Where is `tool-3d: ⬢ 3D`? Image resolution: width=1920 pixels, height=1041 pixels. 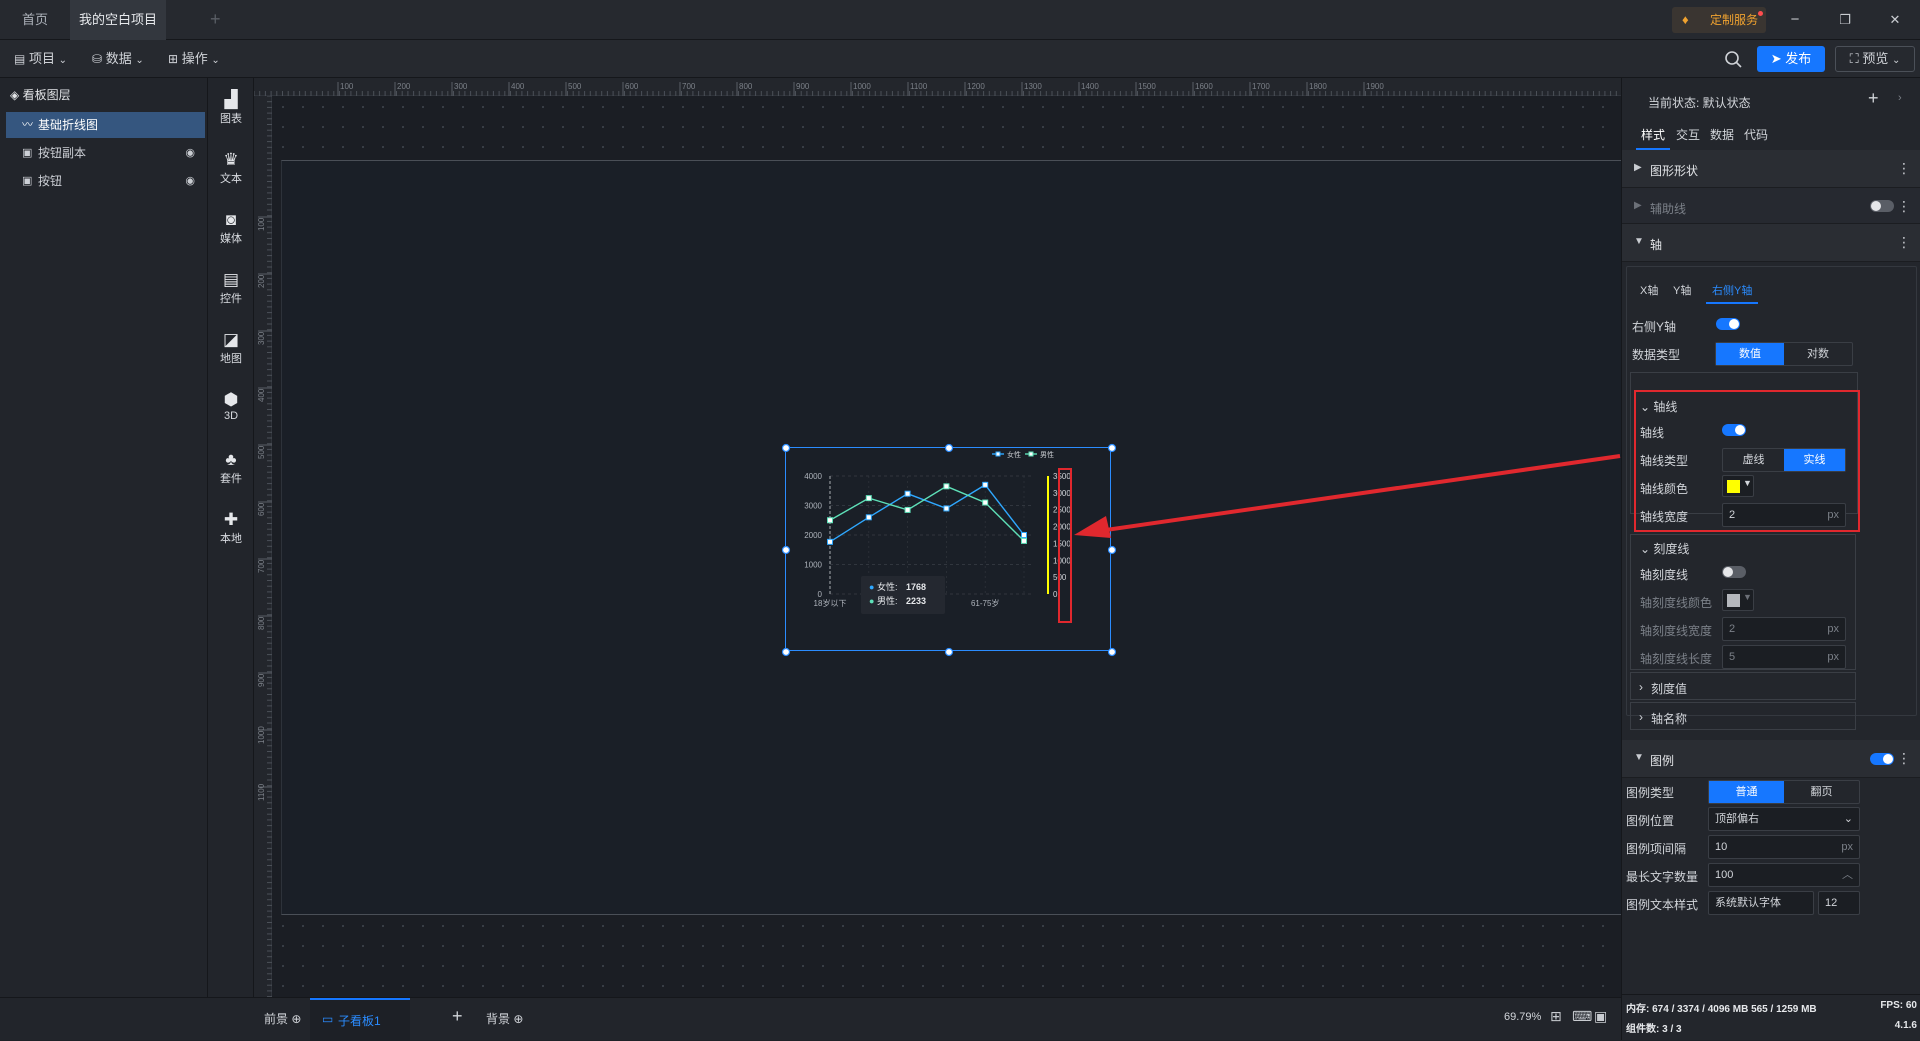
tool-3d: ⬢ 3D is located at coordinates (231, 406).